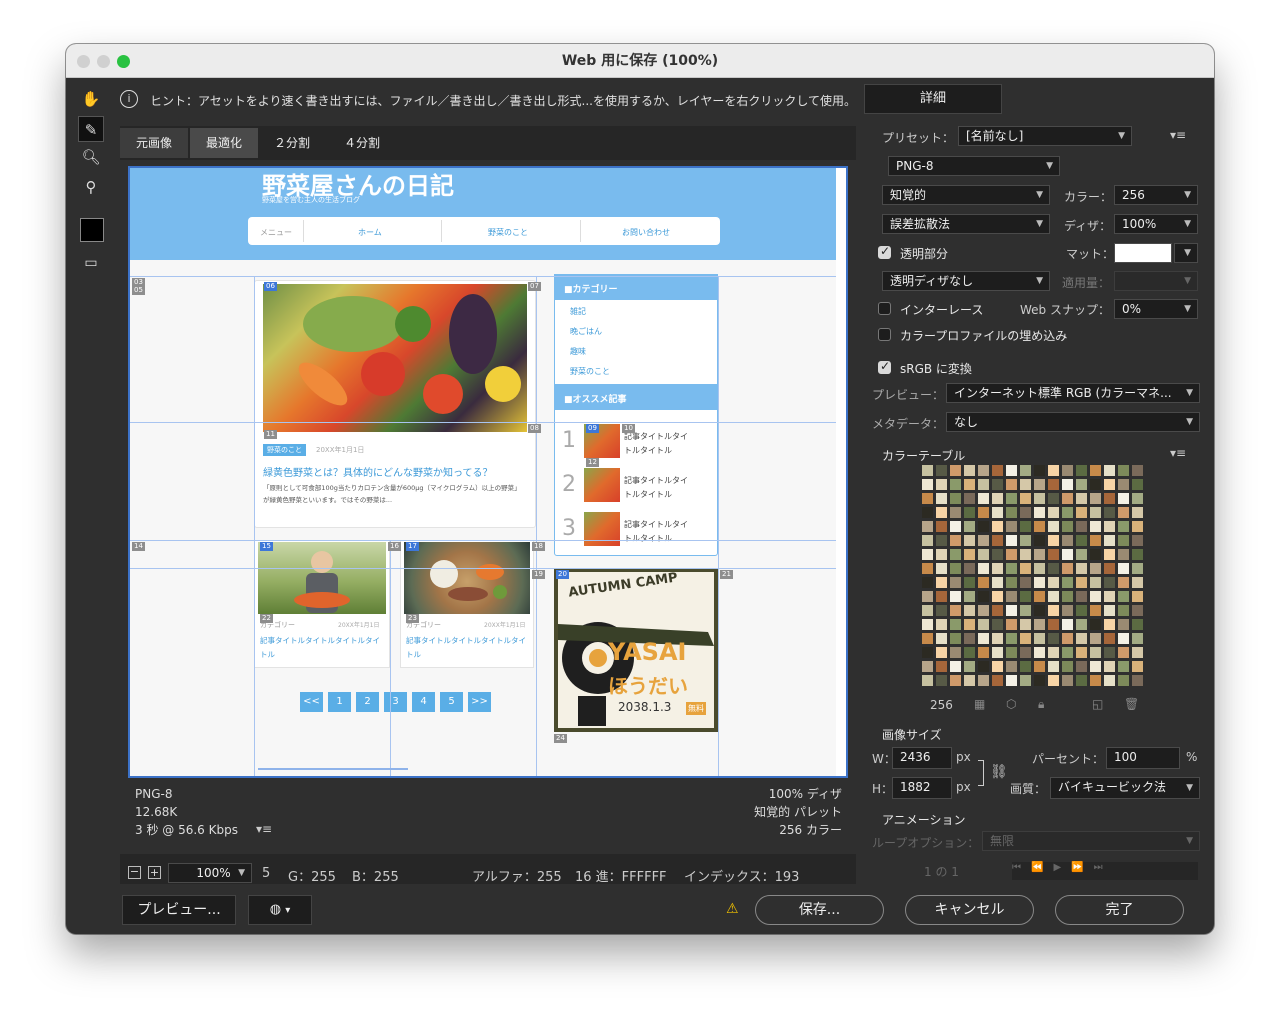 This screenshot has height=1022, width=1280. Describe the element at coordinates (276, 232) in the screenshot. I see `nav-menu: メニュー` at that location.